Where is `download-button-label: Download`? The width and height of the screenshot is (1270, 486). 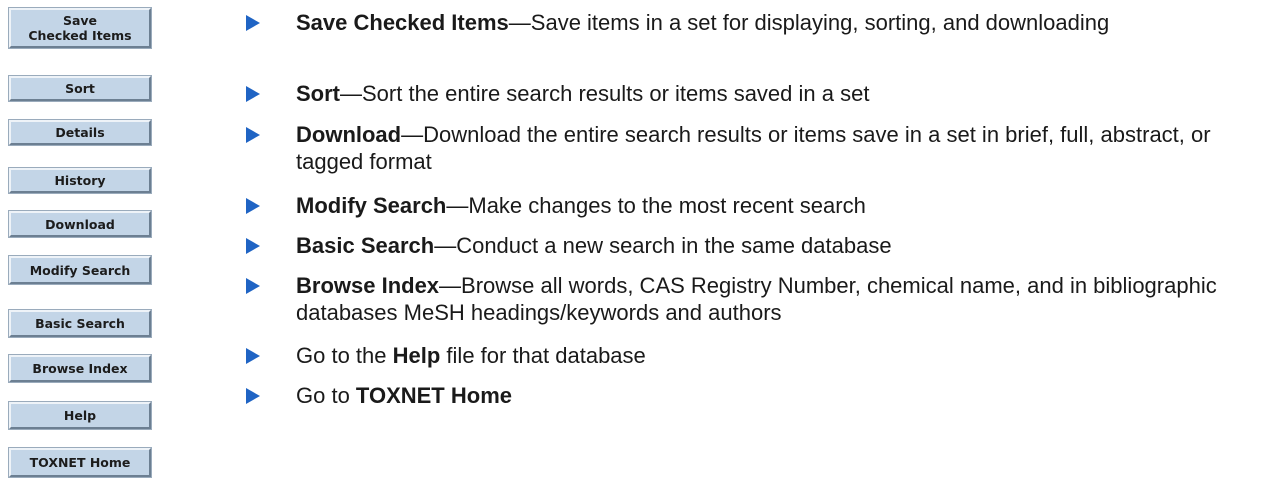 download-button-label: Download is located at coordinates (80, 224).